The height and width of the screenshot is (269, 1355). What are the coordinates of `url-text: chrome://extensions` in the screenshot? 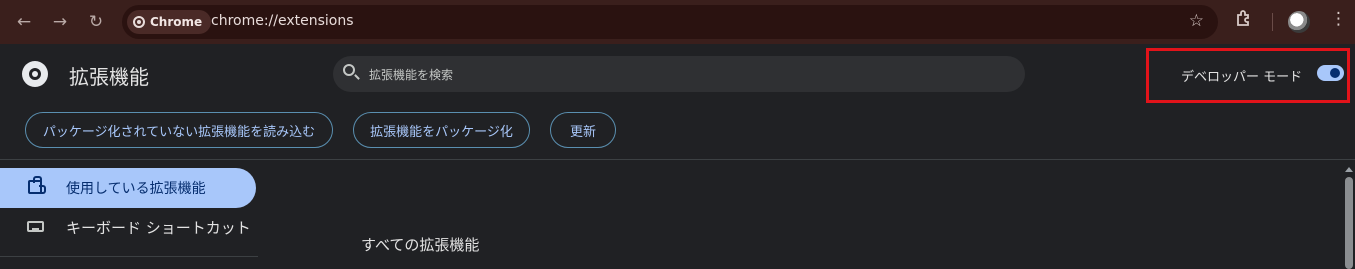 It's located at (282, 21).